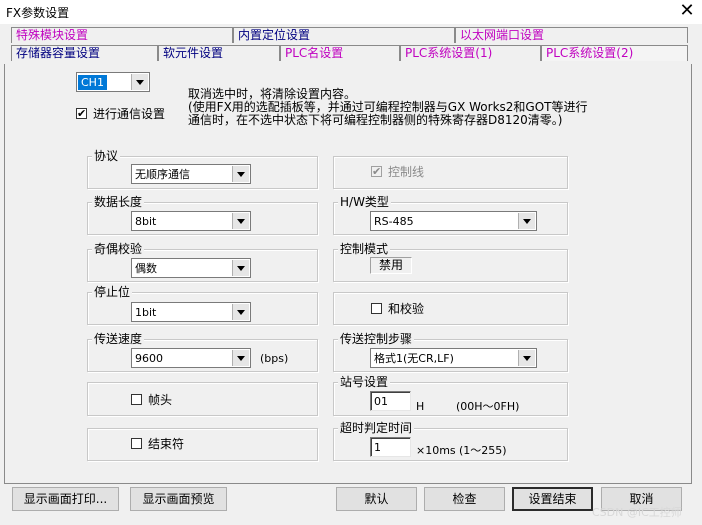 Image resolution: width=702 pixels, height=525 pixels. What do you see at coordinates (351, 12) in the screenshot?
I see `title-bar: FX参数设置 ✕` at bounding box center [351, 12].